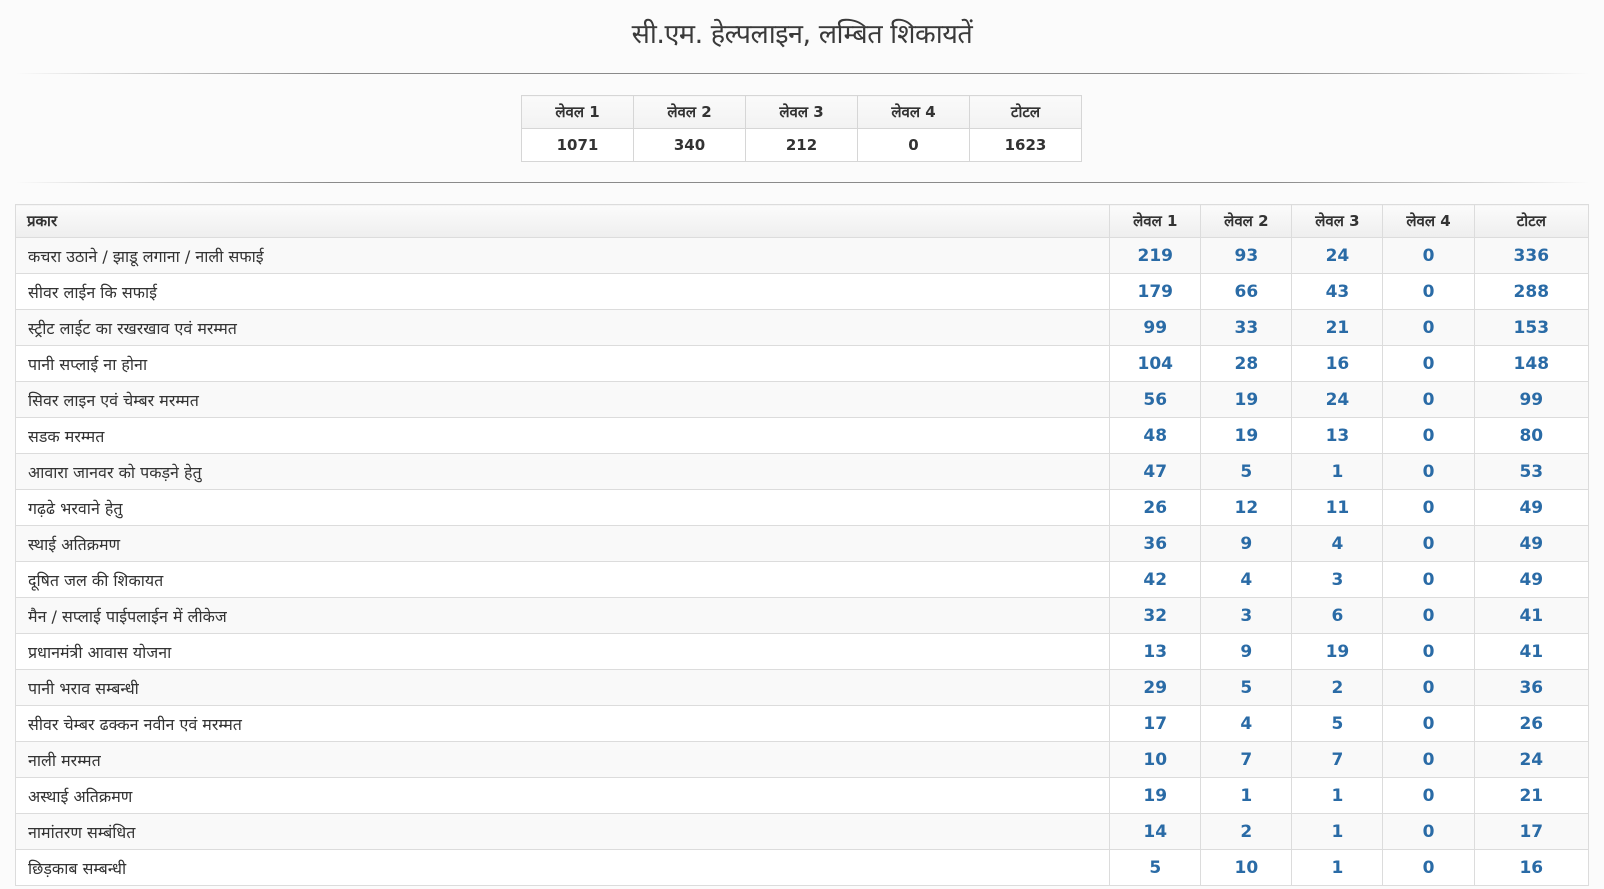 The width and height of the screenshot is (1604, 889). What do you see at coordinates (1246, 831) in the screenshot?
I see `cell-level-2-link: 2` at bounding box center [1246, 831].